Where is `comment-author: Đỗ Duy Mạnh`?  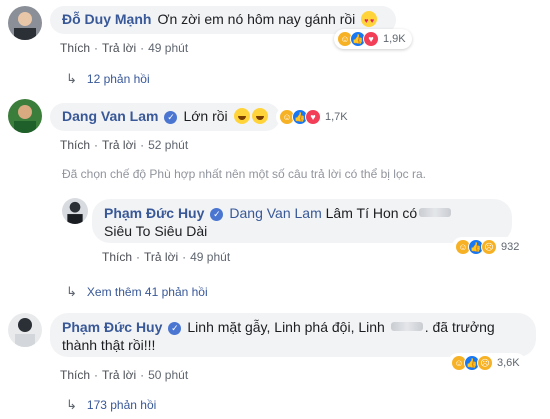 comment-author: Đỗ Duy Mạnh is located at coordinates (106, 19).